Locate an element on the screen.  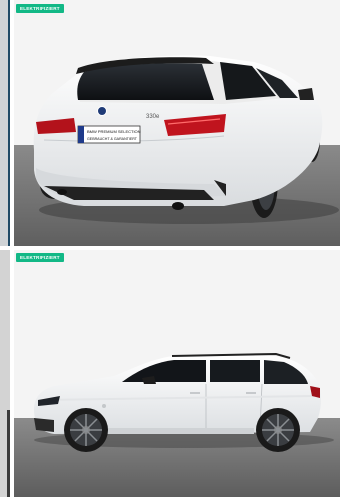
plate-line1: BMW PREMIUM SELECTION is located at coordinates (114, 131).